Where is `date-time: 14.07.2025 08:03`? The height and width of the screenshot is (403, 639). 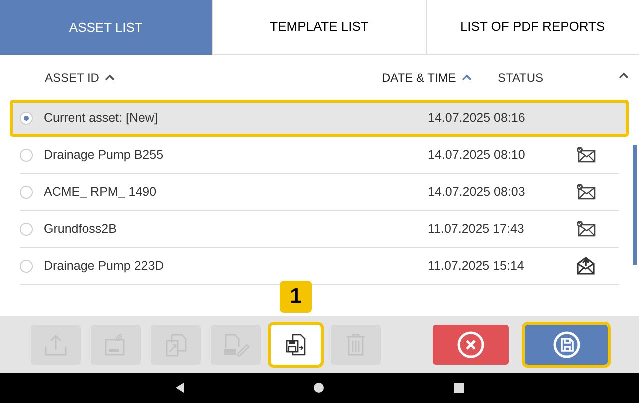
date-time: 14.07.2025 08:03 is located at coordinates (477, 191).